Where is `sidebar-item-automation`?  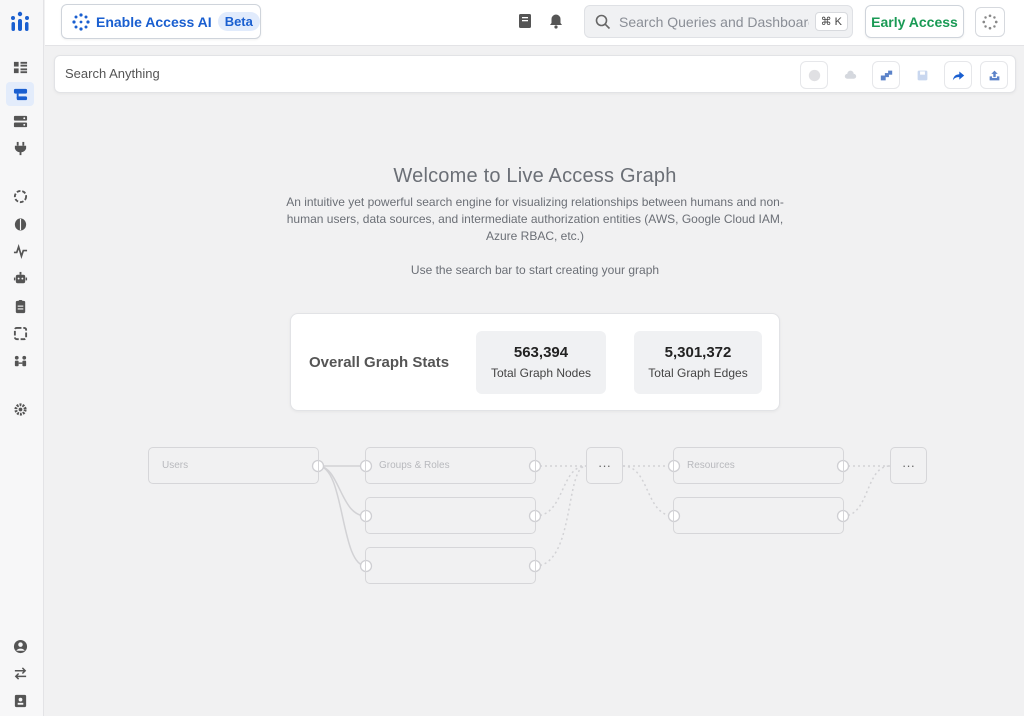 sidebar-item-automation is located at coordinates (20, 278).